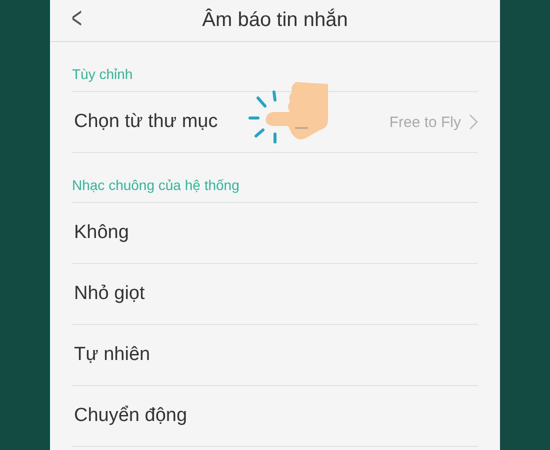  What do you see at coordinates (275, 355) in the screenshot?
I see `list-item: Tự nhiên` at bounding box center [275, 355].